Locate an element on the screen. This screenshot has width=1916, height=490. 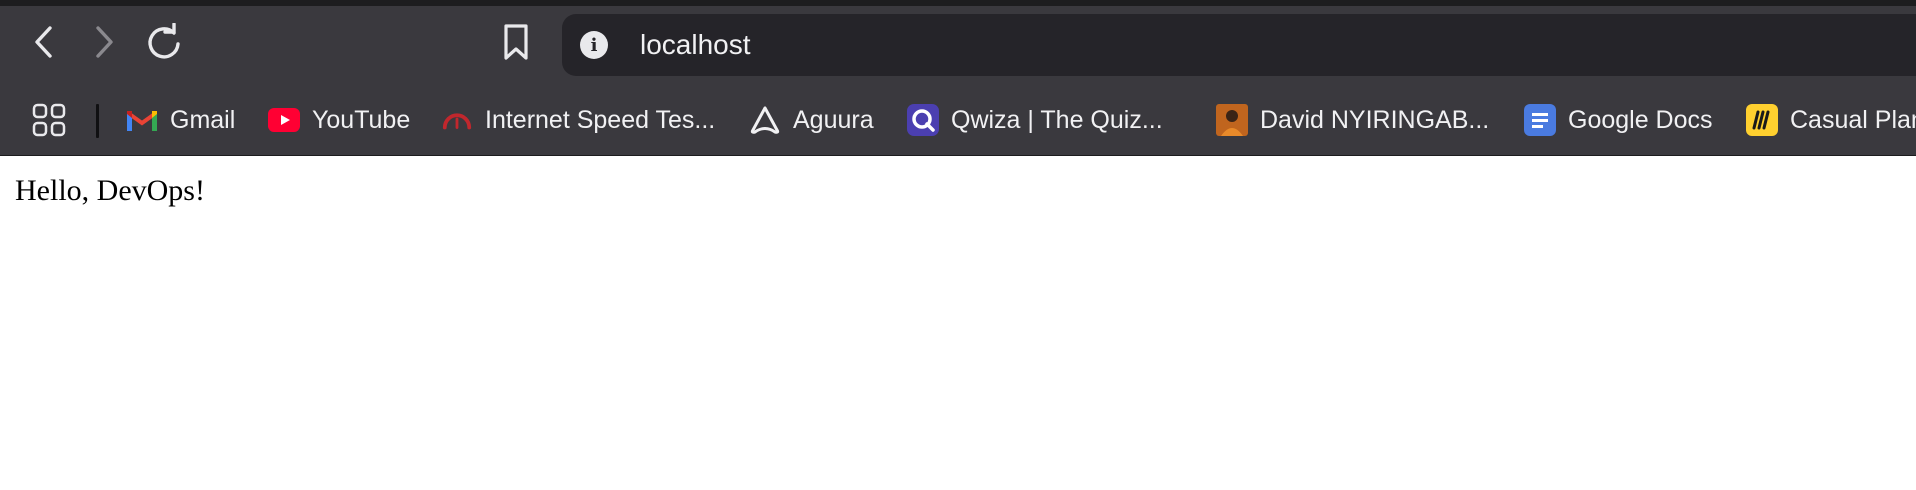
bookmark-youtube: YouTube is located at coordinates (339, 120).